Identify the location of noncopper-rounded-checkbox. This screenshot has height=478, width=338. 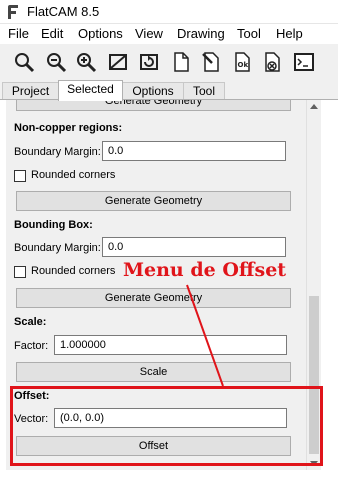
(20, 176).